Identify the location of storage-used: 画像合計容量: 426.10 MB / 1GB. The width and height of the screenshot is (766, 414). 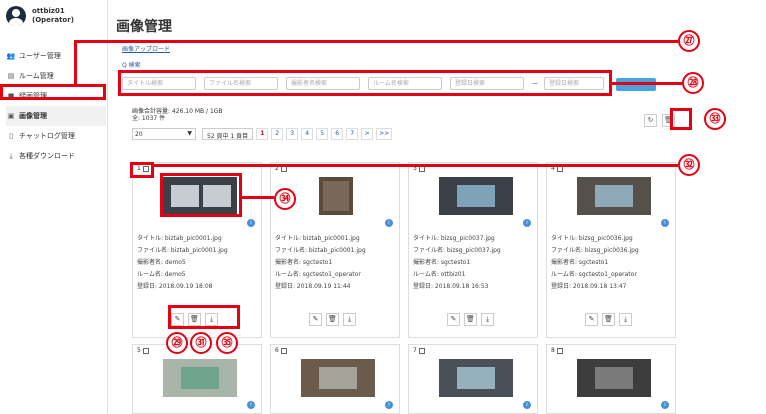
(177, 111).